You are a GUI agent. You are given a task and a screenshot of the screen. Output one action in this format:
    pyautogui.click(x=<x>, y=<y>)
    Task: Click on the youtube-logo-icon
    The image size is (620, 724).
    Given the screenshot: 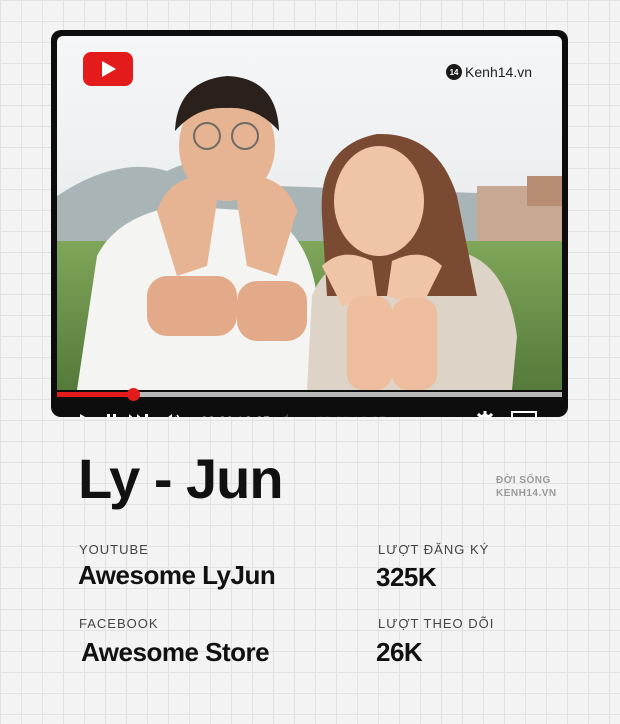 What is the action you would take?
    pyautogui.click(x=108, y=69)
    